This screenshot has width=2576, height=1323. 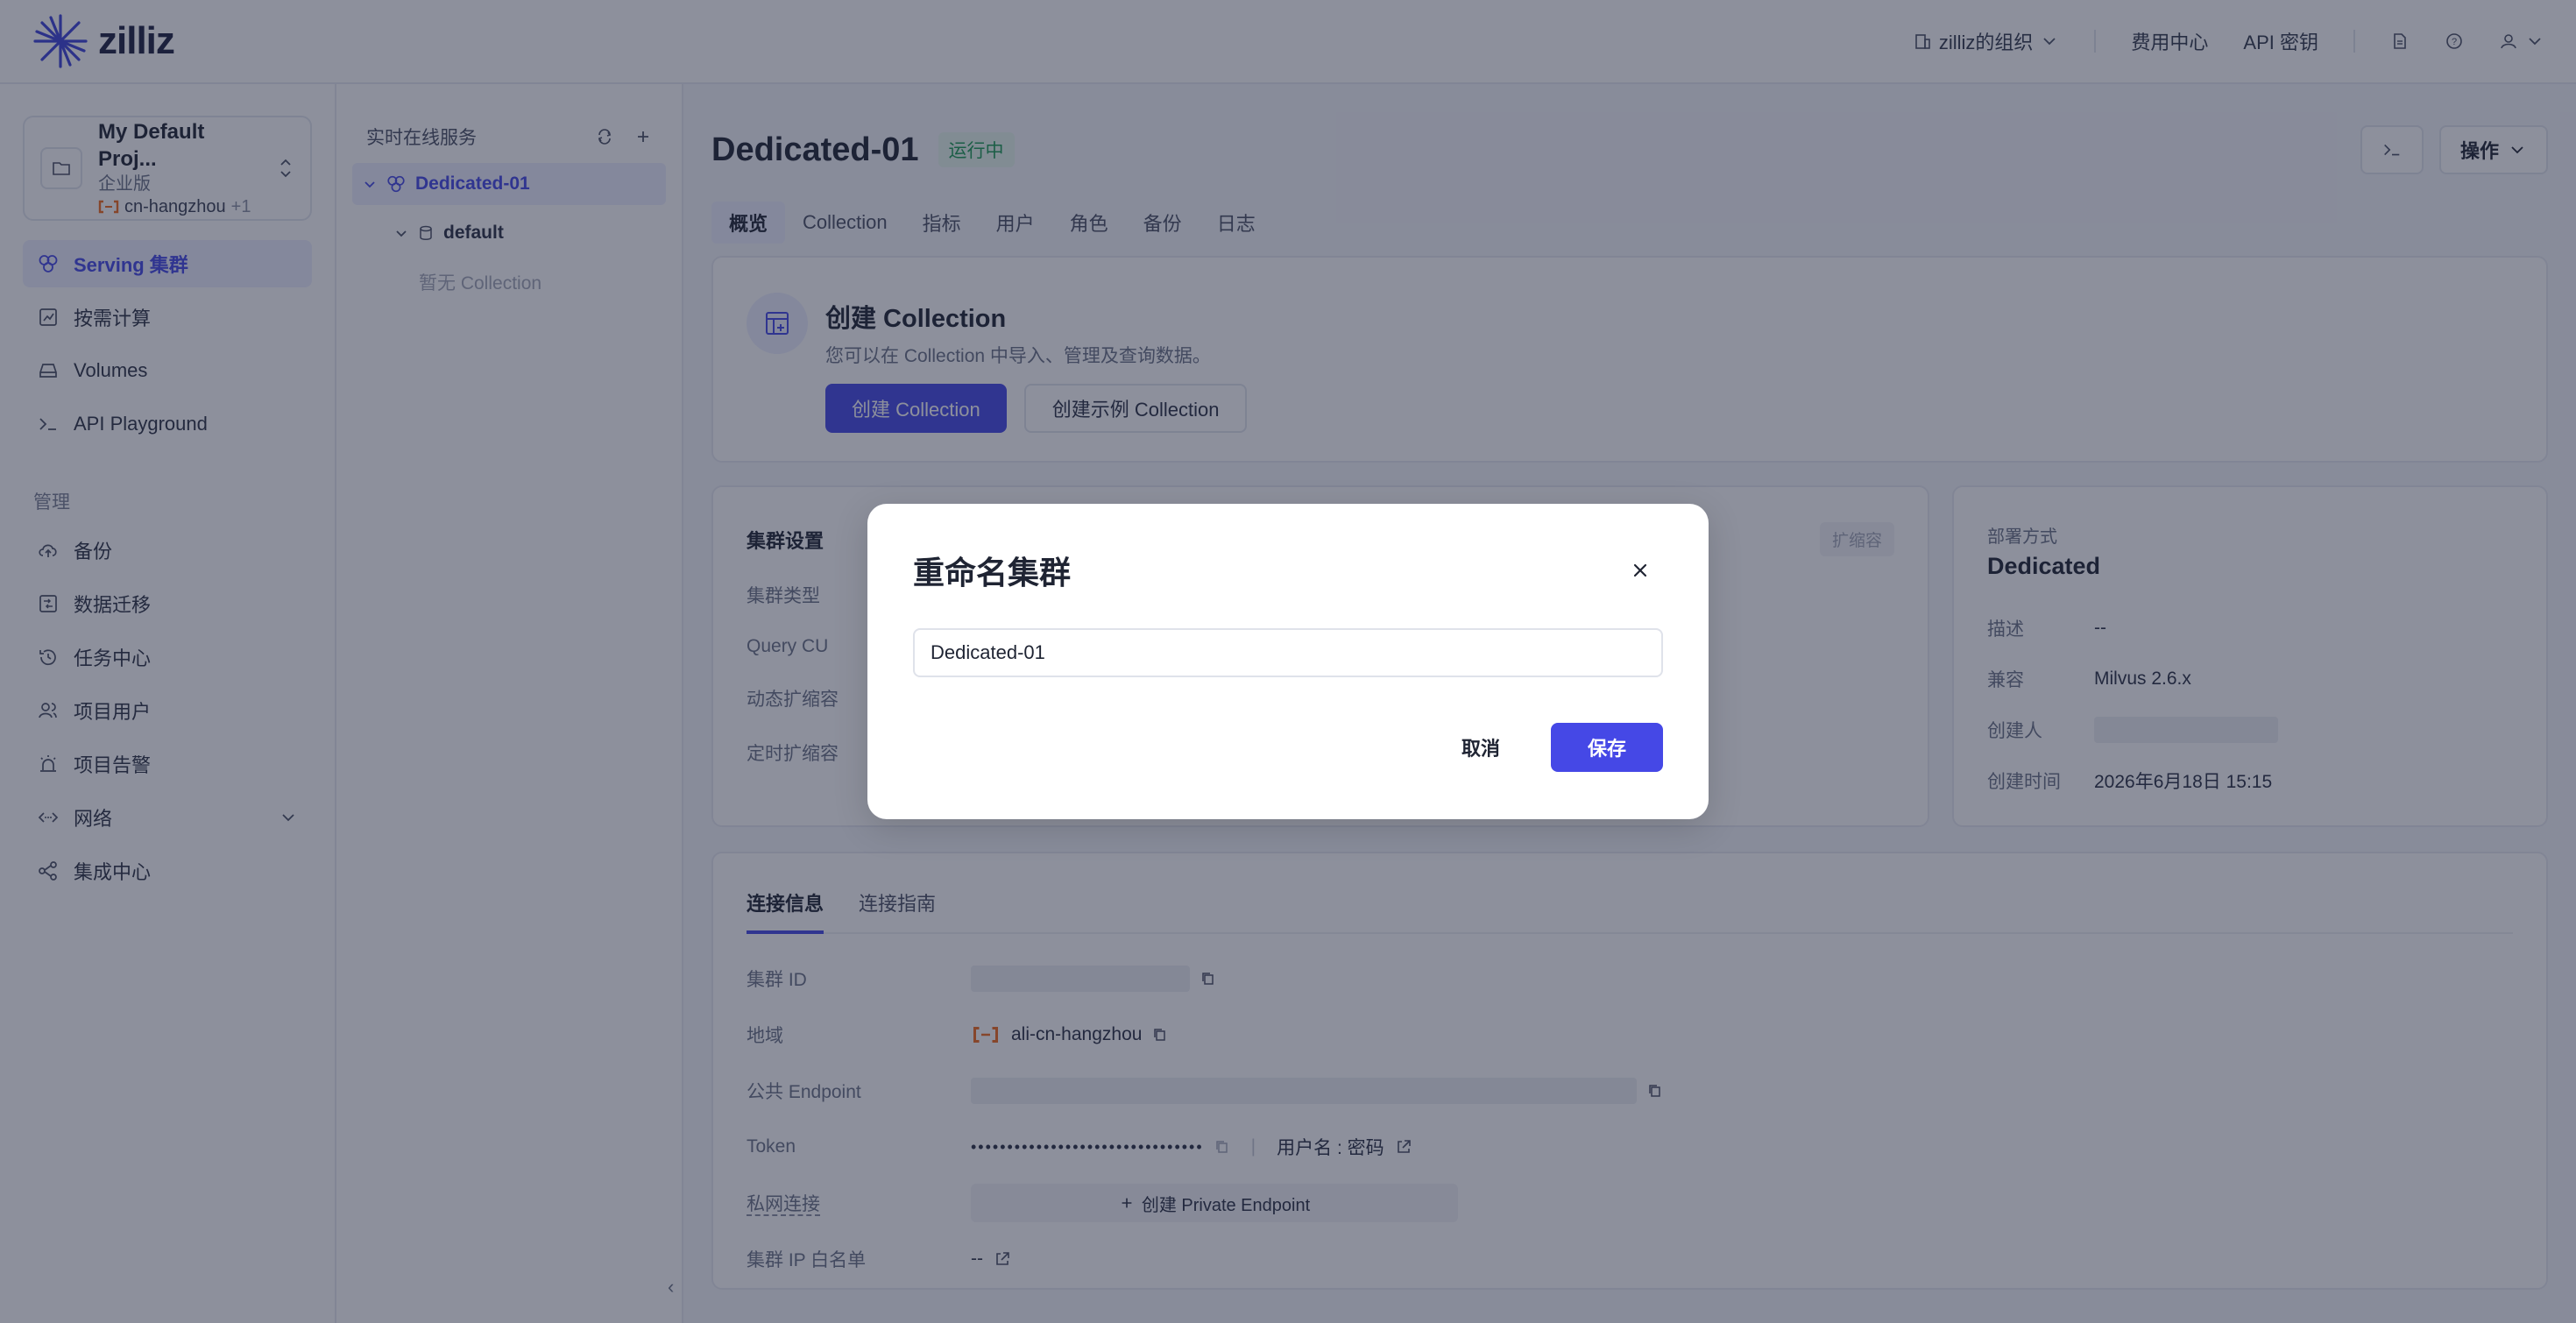 What do you see at coordinates (1288, 652) in the screenshot?
I see `cluster-name-input` at bounding box center [1288, 652].